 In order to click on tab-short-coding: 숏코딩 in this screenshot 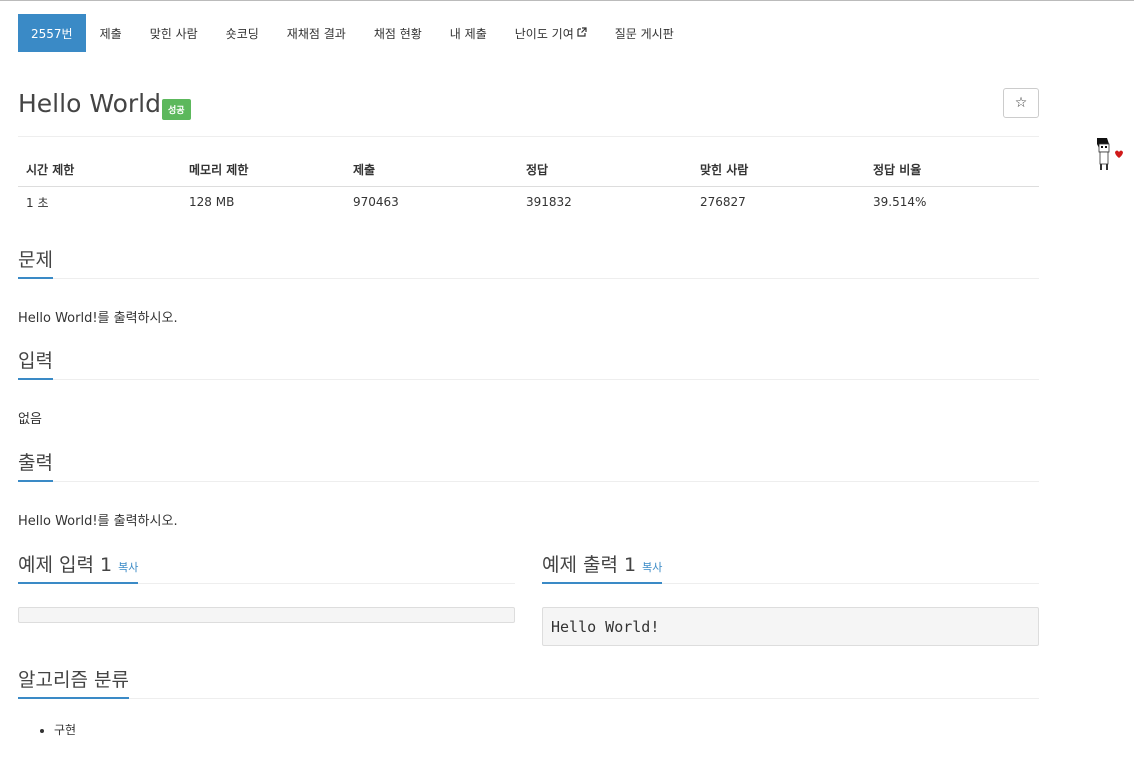, I will do `click(242, 33)`.